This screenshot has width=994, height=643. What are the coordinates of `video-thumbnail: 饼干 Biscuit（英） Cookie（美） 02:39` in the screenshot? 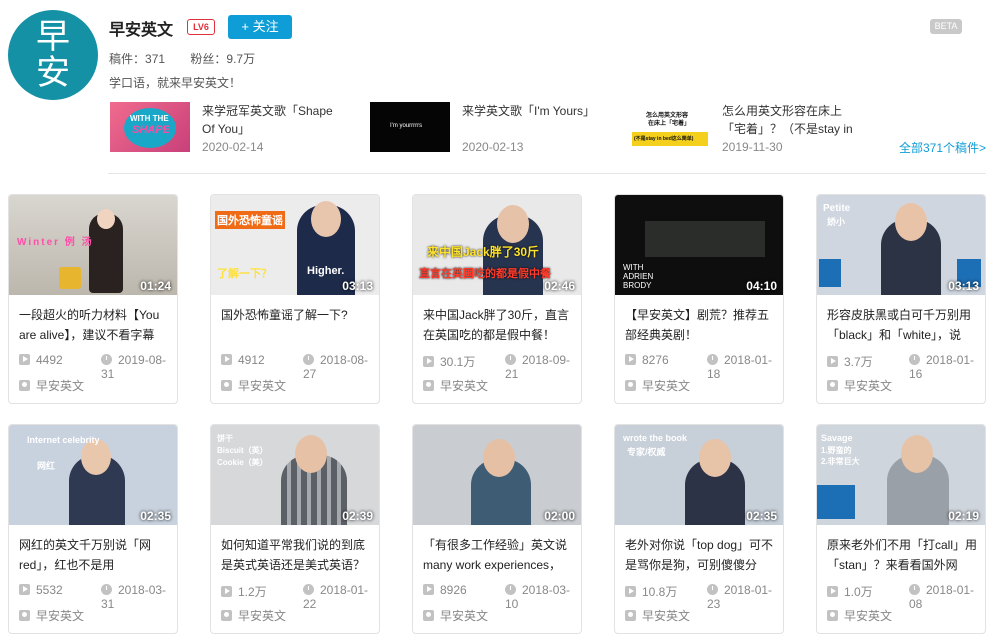 It's located at (295, 475).